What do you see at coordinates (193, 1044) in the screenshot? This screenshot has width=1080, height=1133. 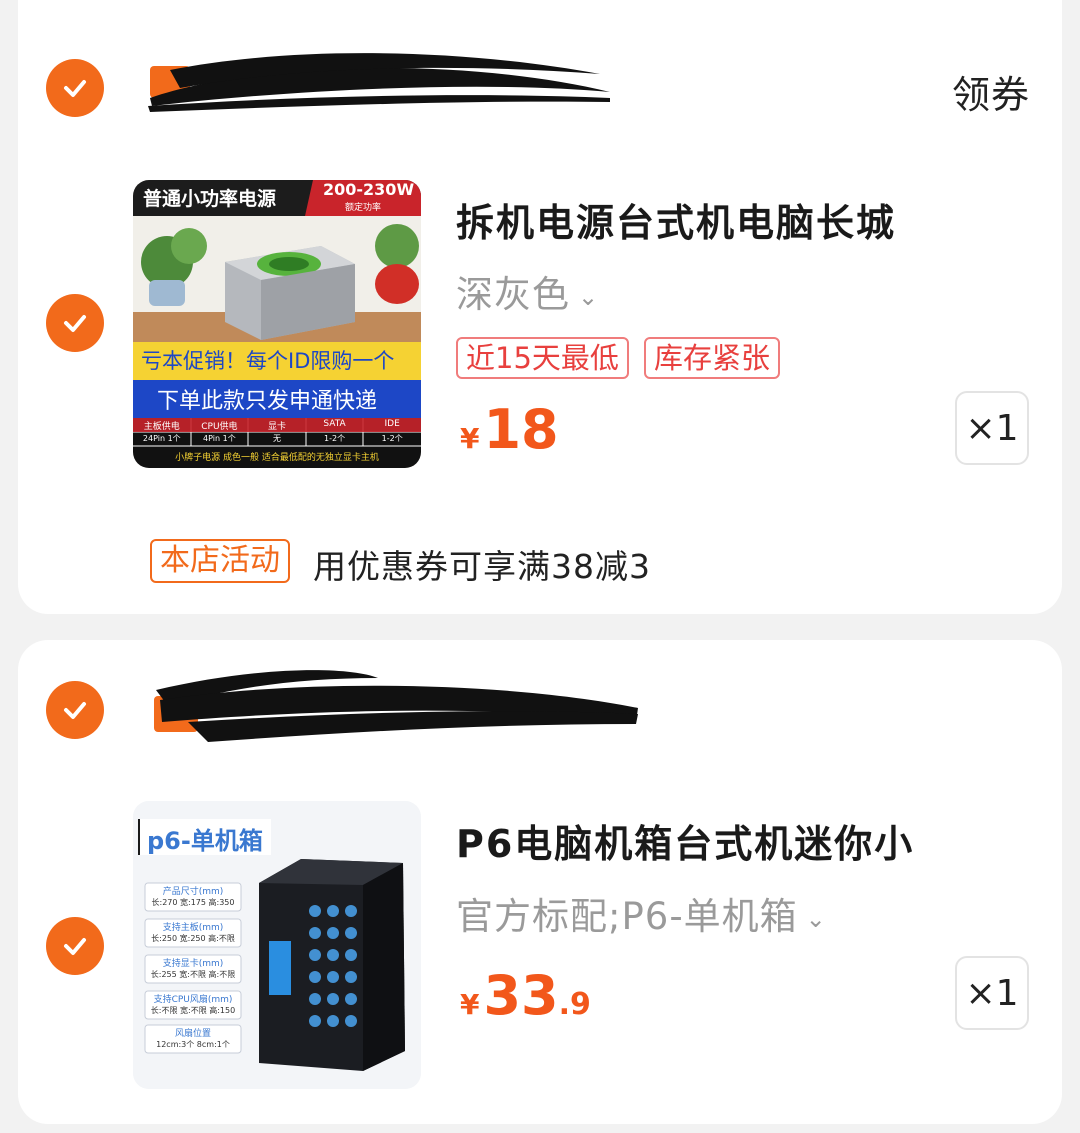 I see `thumb-text: 12cm:3个 8cm:1个` at bounding box center [193, 1044].